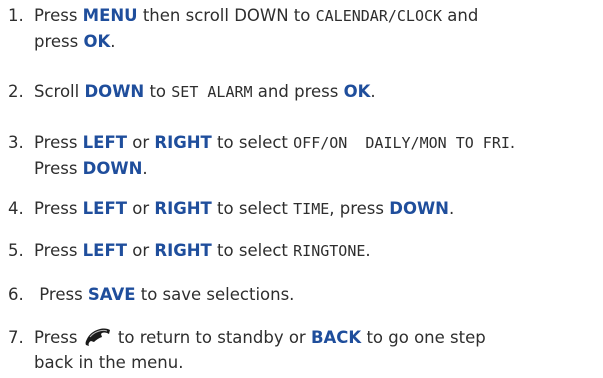 The width and height of the screenshot is (603, 378). I want to click on display-text: SET ALARM, so click(212, 92).